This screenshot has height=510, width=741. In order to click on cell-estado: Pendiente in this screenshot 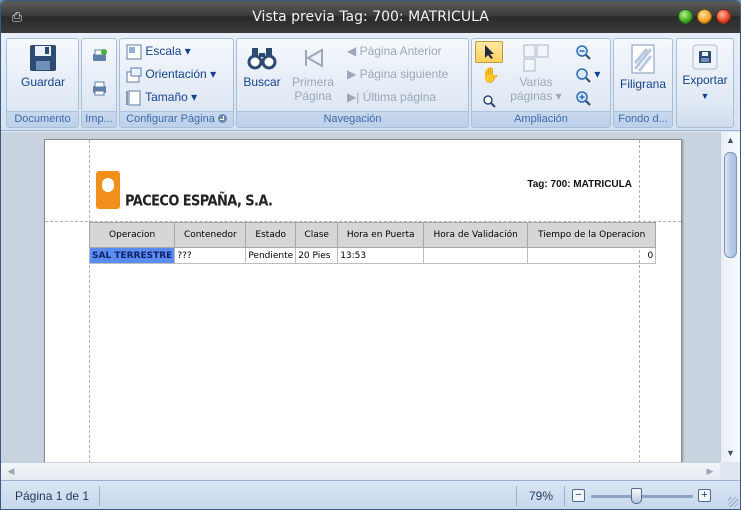, I will do `click(271, 255)`.